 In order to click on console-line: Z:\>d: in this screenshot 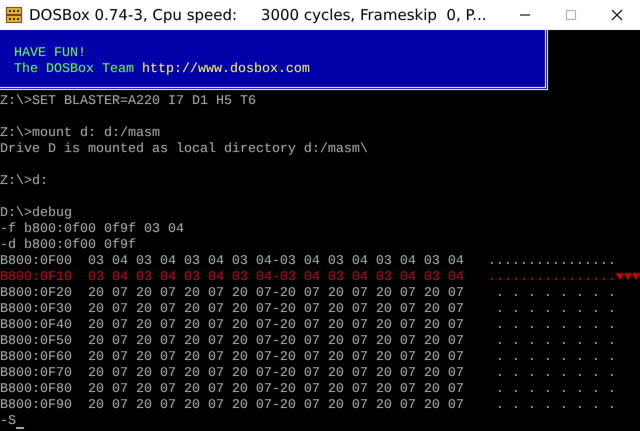, I will do `click(24, 182)`.